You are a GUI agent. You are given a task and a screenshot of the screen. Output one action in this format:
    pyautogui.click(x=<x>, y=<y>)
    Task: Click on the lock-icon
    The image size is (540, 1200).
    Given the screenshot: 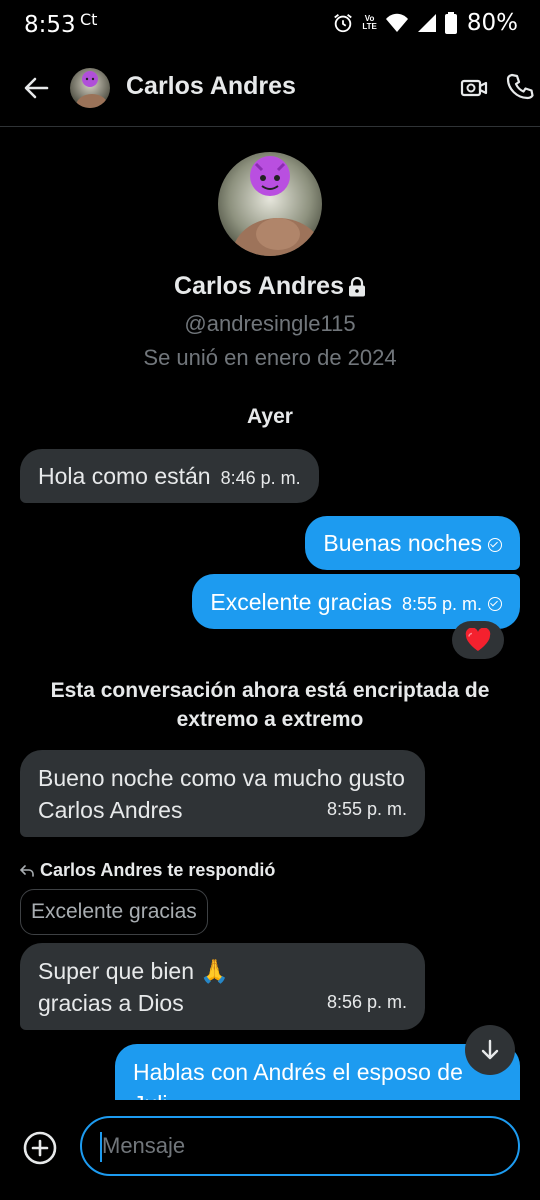 What is the action you would take?
    pyautogui.click(x=356, y=286)
    